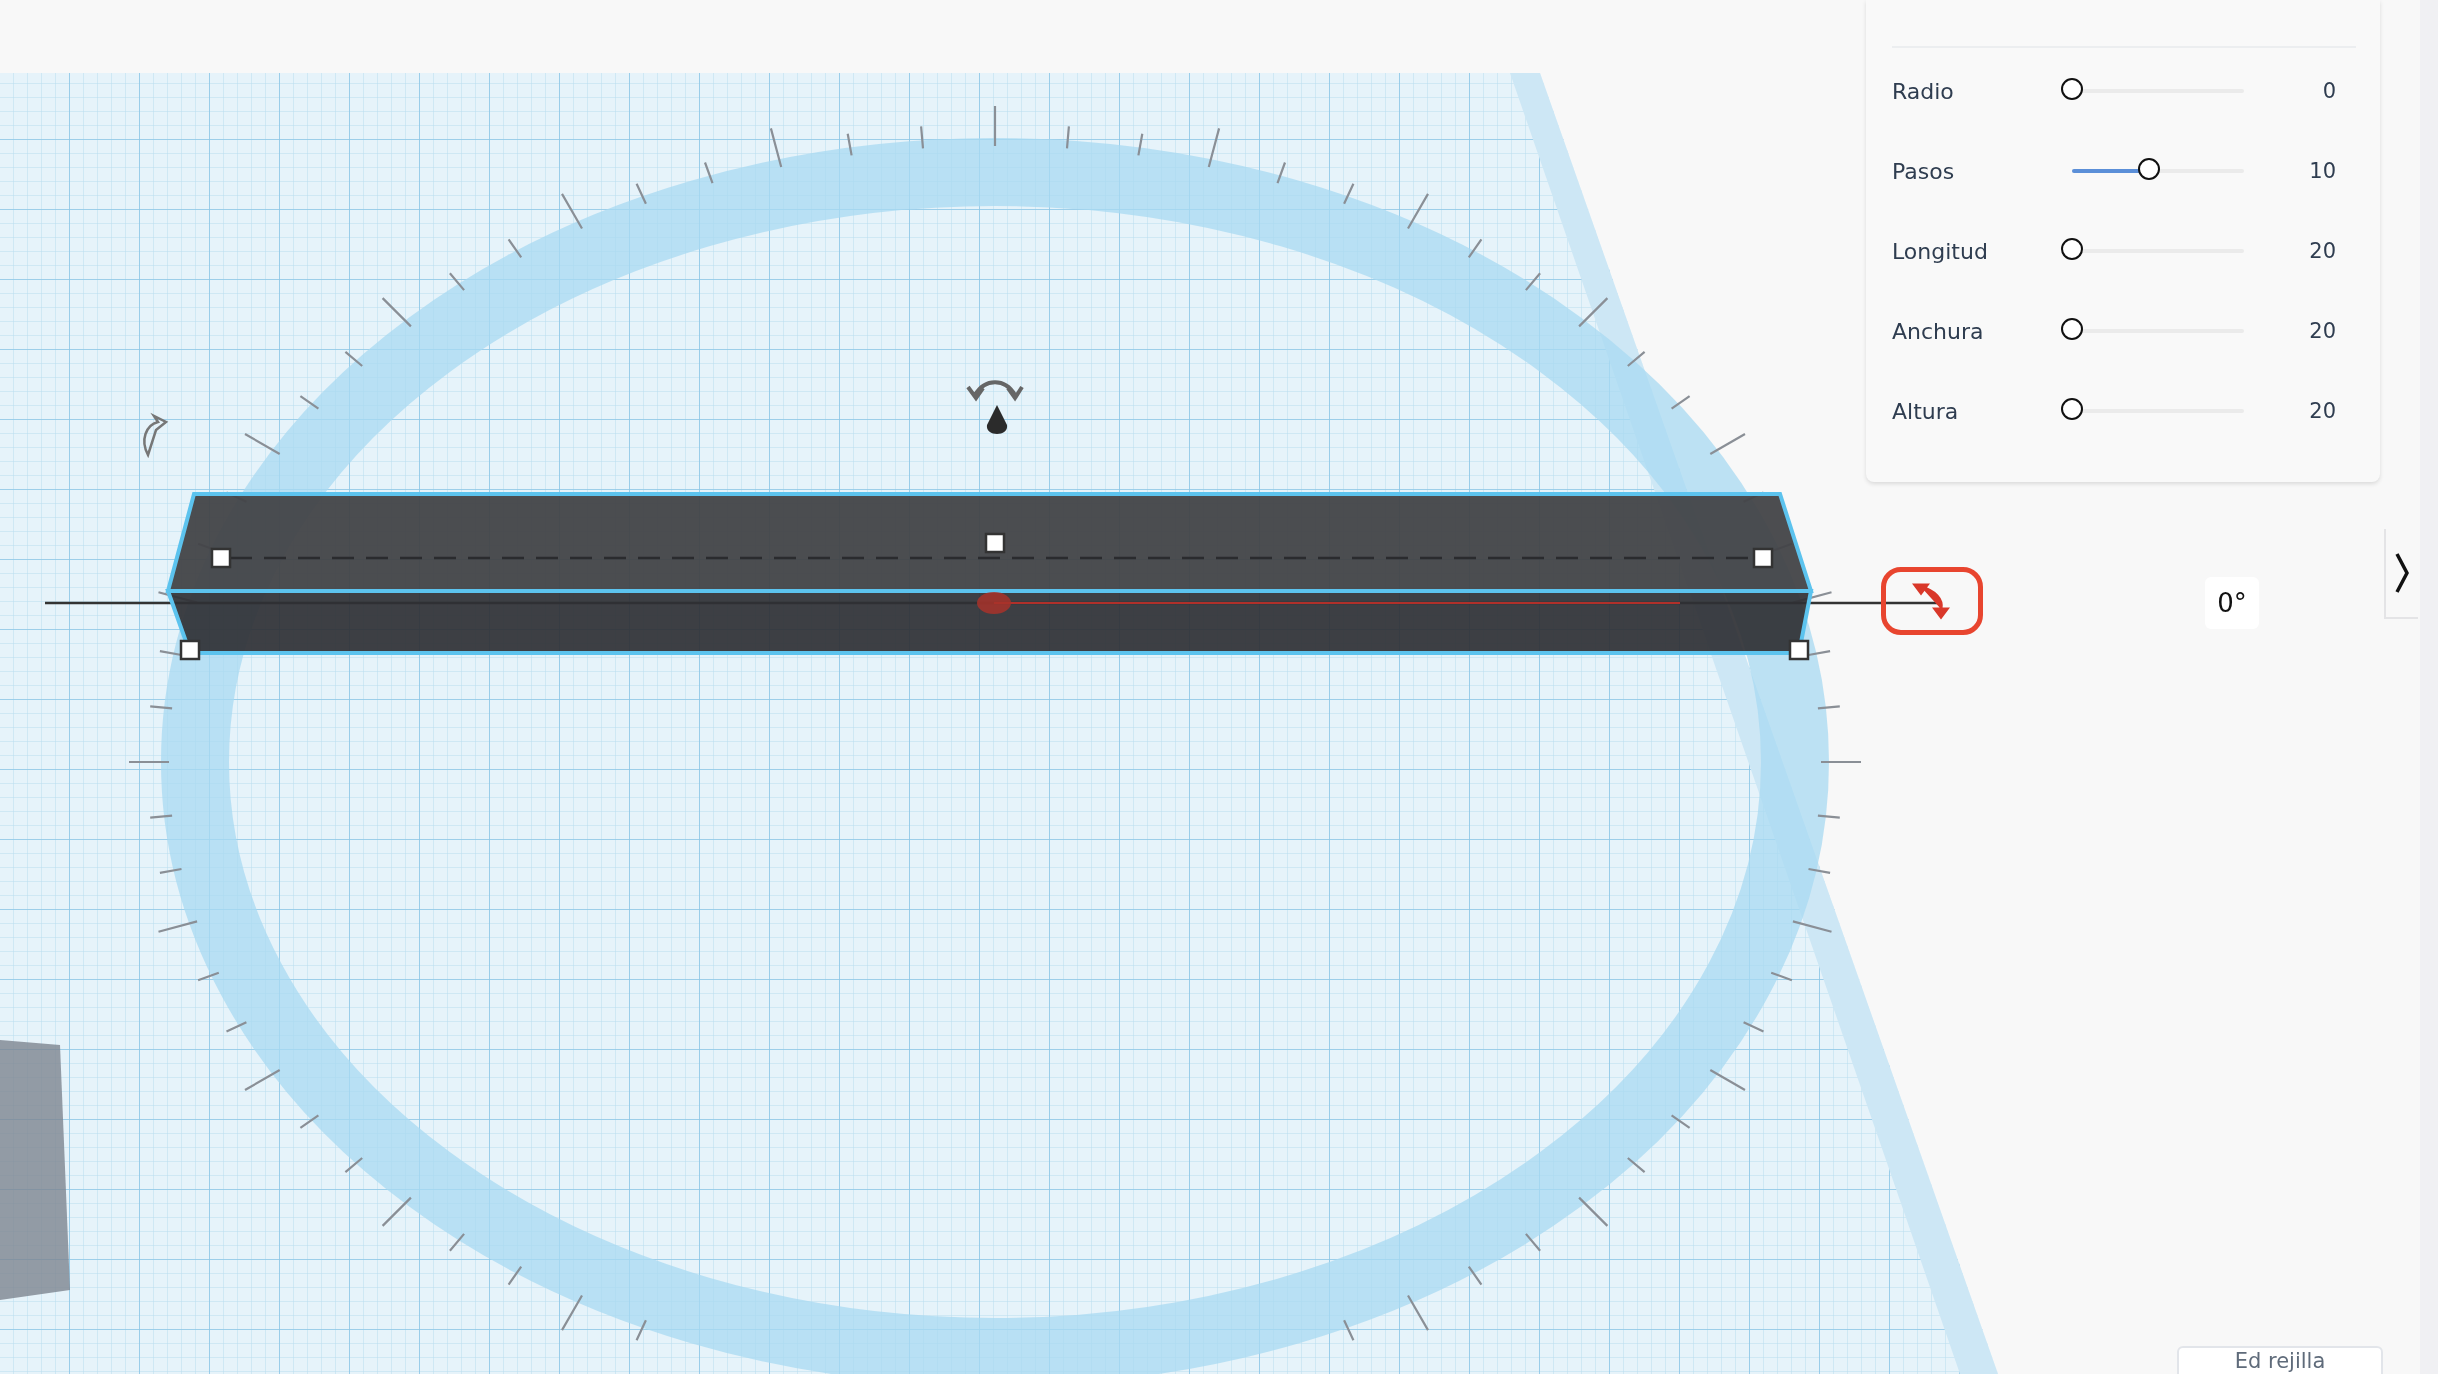 This screenshot has height=1374, width=2438. I want to click on center-marker, so click(994, 603).